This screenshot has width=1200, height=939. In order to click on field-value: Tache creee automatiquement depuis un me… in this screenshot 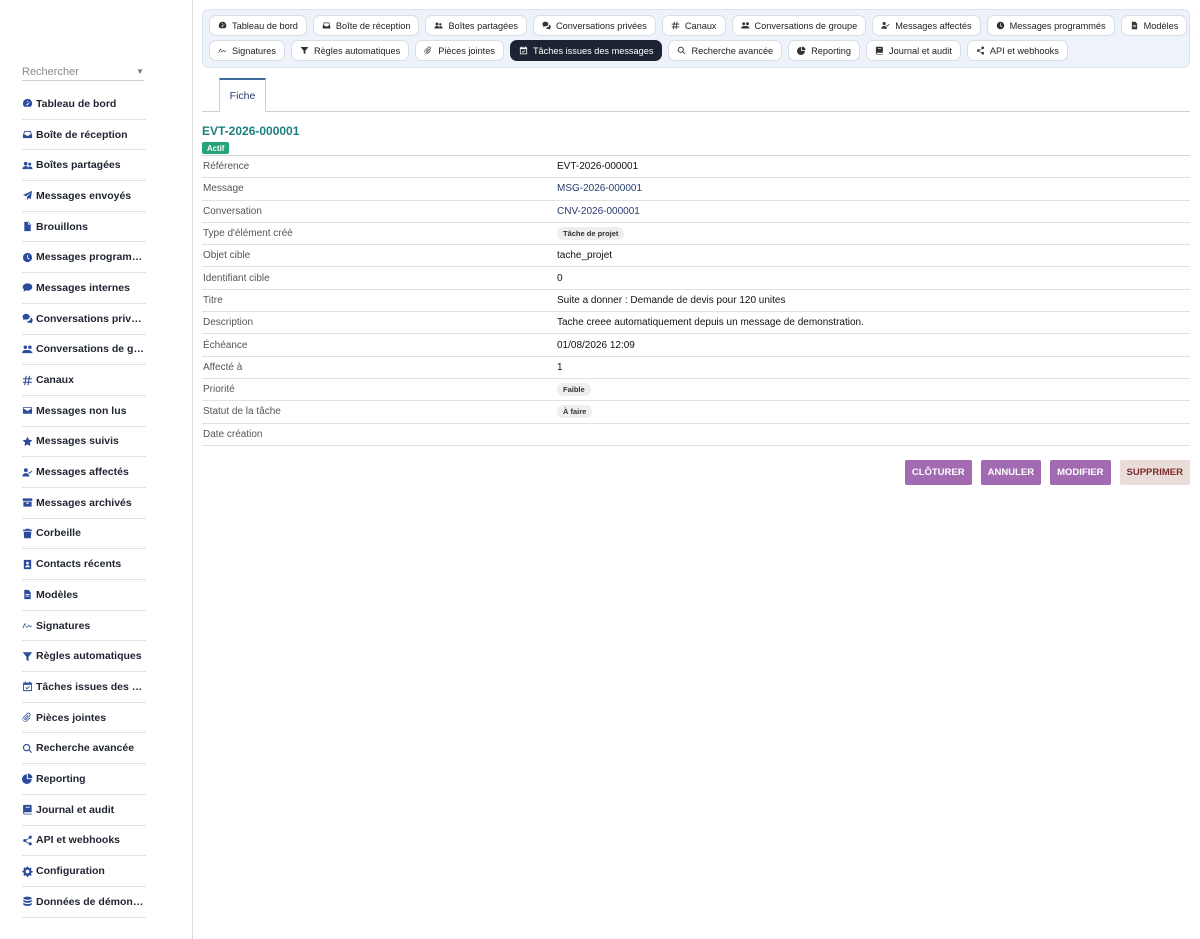, I will do `click(710, 323)`.